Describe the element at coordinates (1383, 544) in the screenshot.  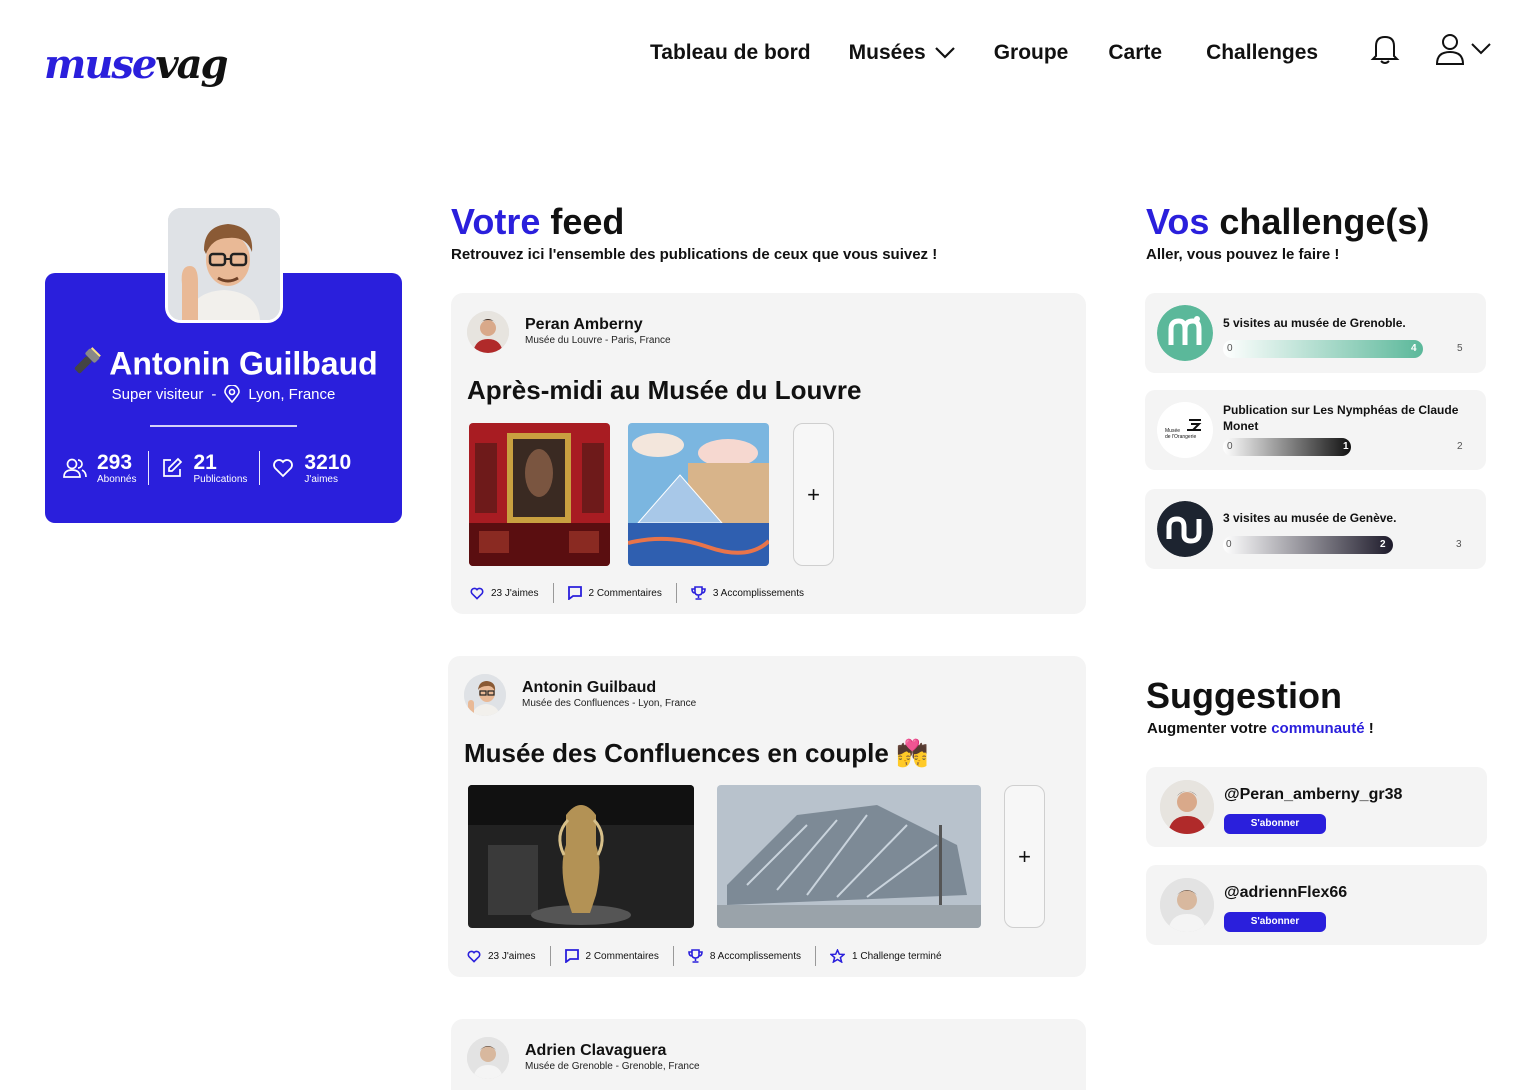
I see `challenge-current: 2` at that location.